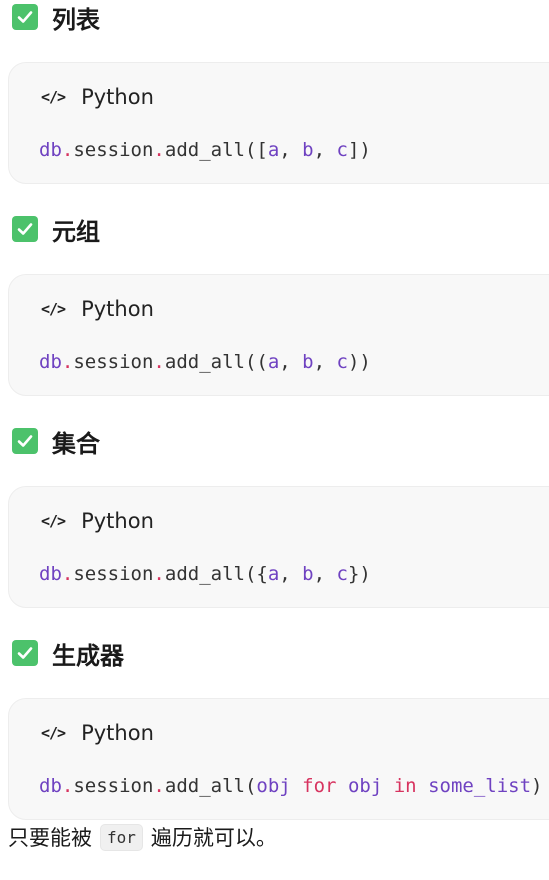  I want to click on code-block: </> Python db.session.add_all([a, b, c]), so click(278, 123).